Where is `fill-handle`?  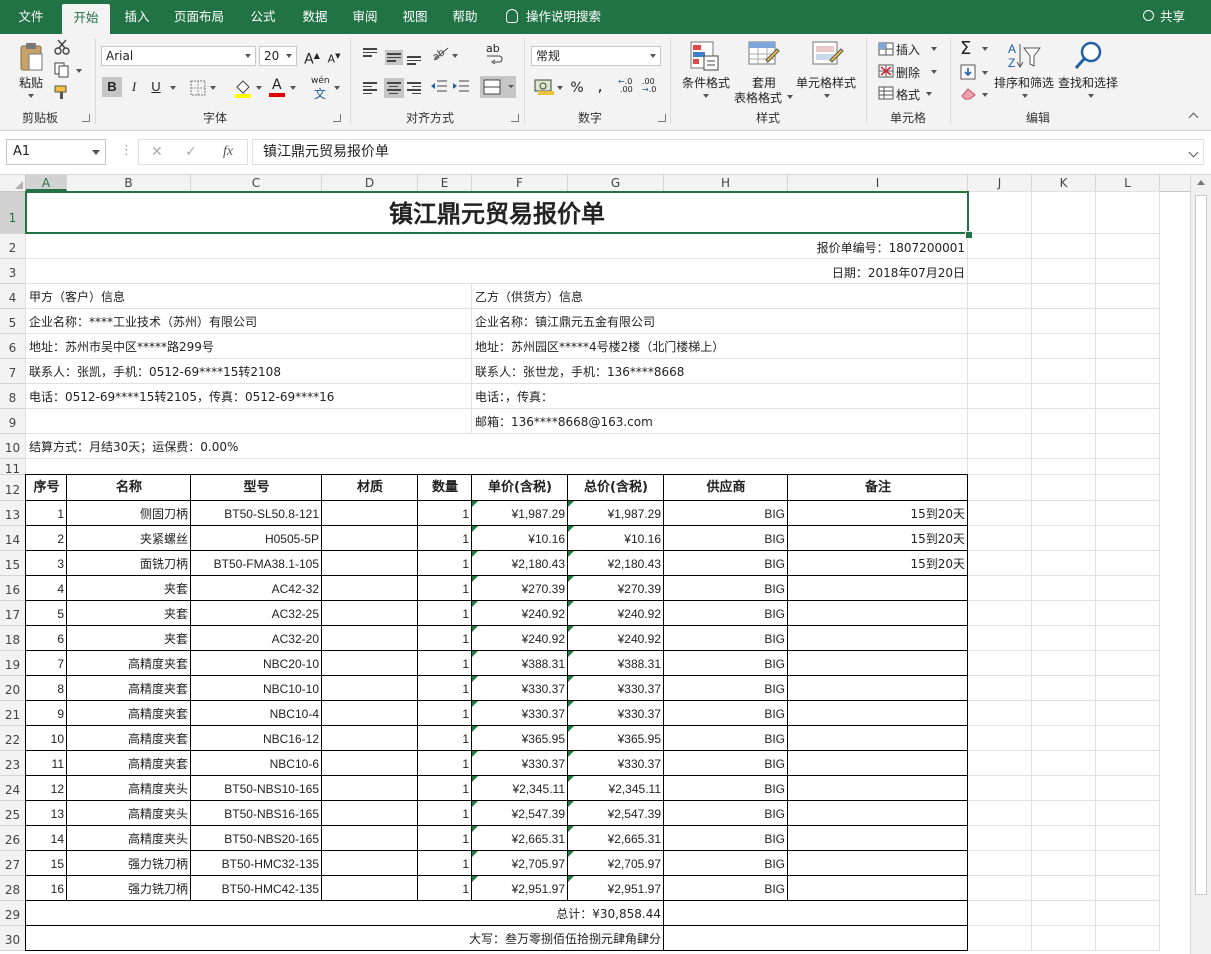
fill-handle is located at coordinates (969, 235).